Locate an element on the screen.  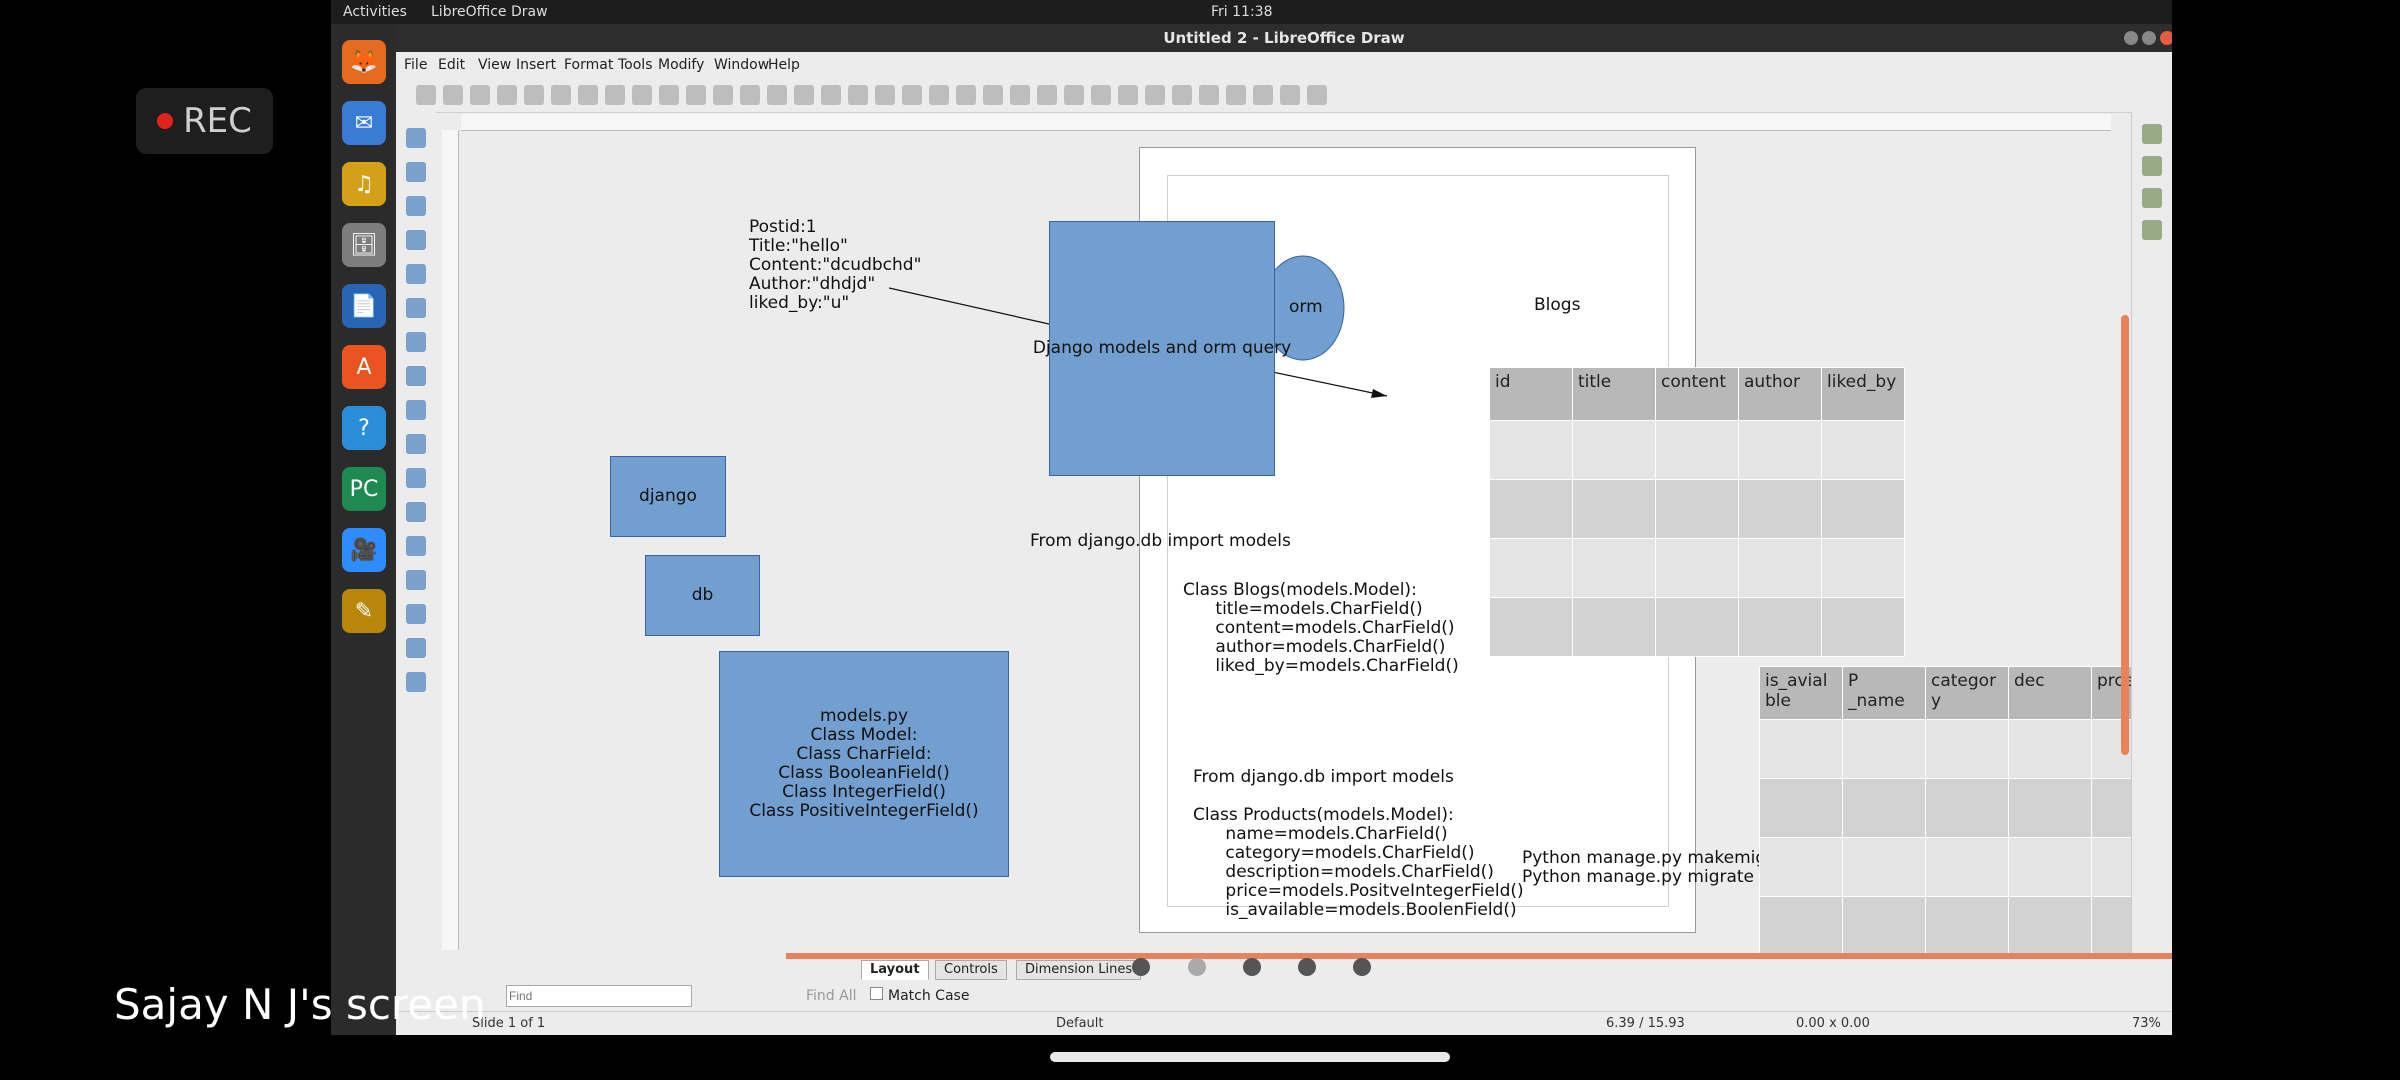
table-header-cell: title is located at coordinates (1614, 394).